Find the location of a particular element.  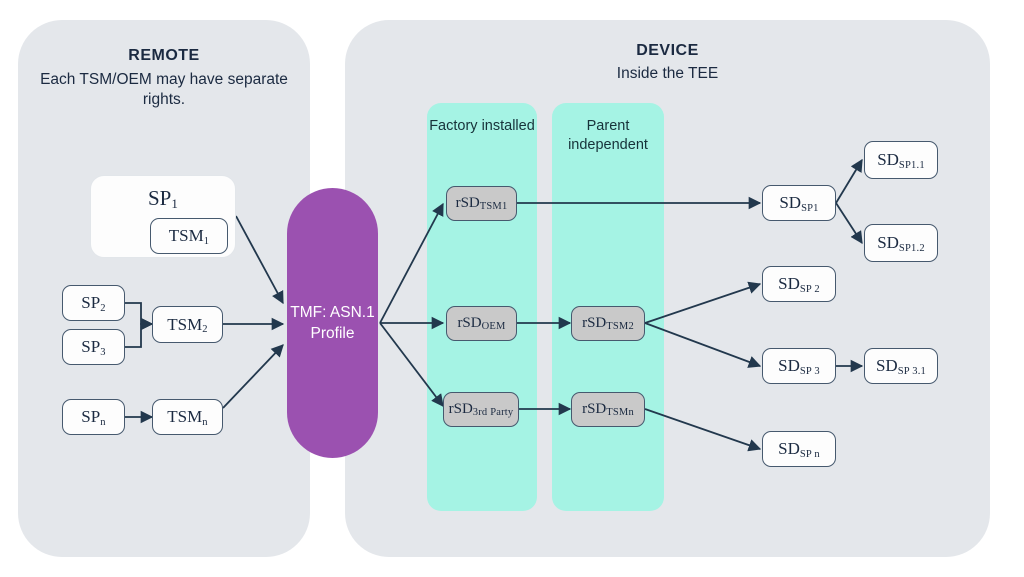

node-tsm2-label: TSM2 is located at coordinates (187, 325).